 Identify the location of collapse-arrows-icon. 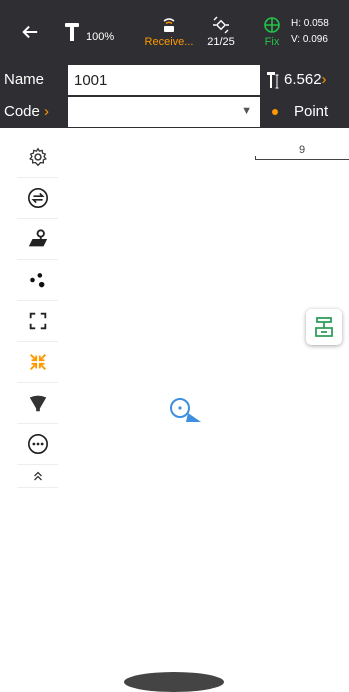
(37, 362).